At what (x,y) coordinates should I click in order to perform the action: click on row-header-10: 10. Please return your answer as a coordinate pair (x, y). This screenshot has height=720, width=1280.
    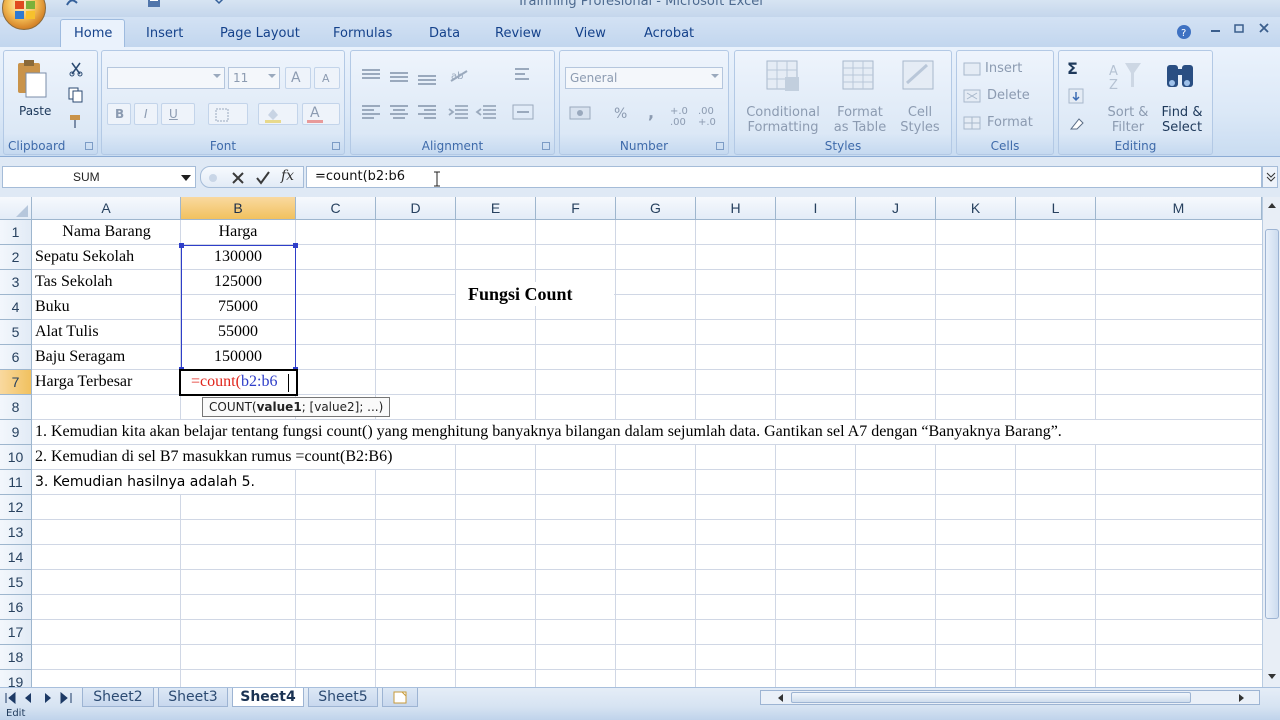
    Looking at the image, I should click on (16, 457).